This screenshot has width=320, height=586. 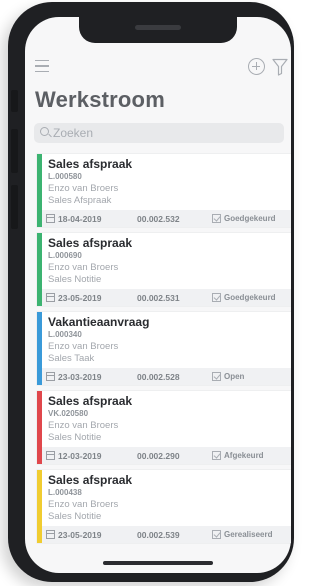 I want to click on card-amount: 00.002.528, so click(x=158, y=377).